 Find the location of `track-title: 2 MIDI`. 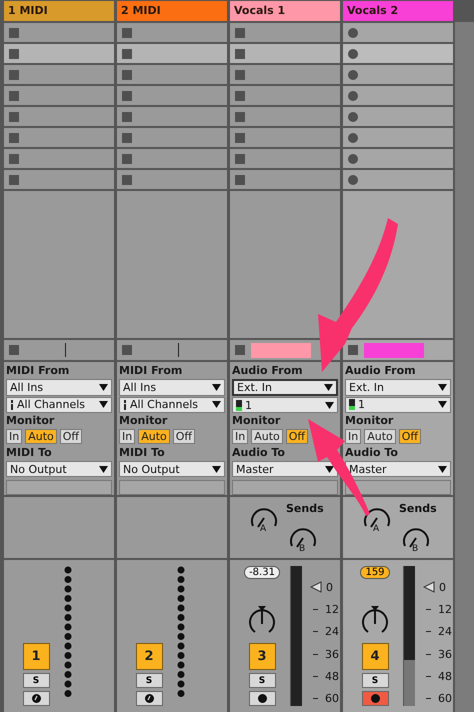

track-title: 2 MIDI is located at coordinates (172, 11).